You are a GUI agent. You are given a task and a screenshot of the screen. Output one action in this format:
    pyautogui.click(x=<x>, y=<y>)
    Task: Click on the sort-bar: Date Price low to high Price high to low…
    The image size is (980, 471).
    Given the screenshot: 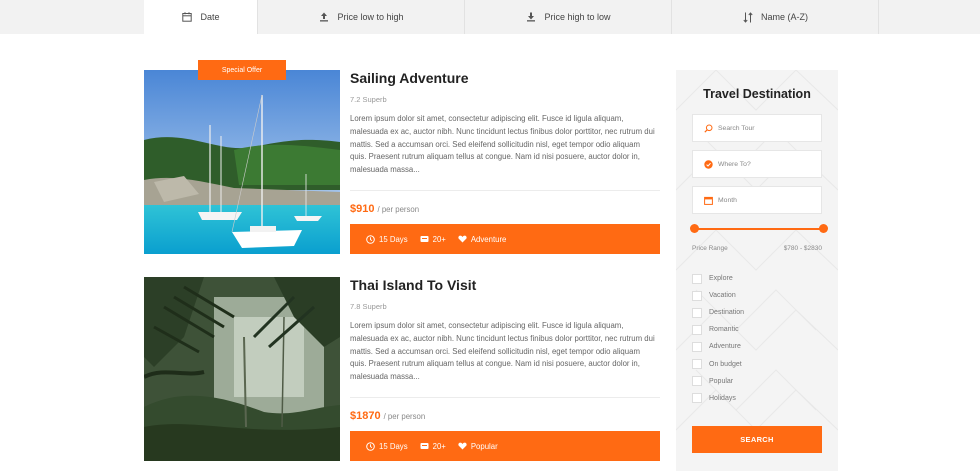 What is the action you would take?
    pyautogui.click(x=490, y=17)
    